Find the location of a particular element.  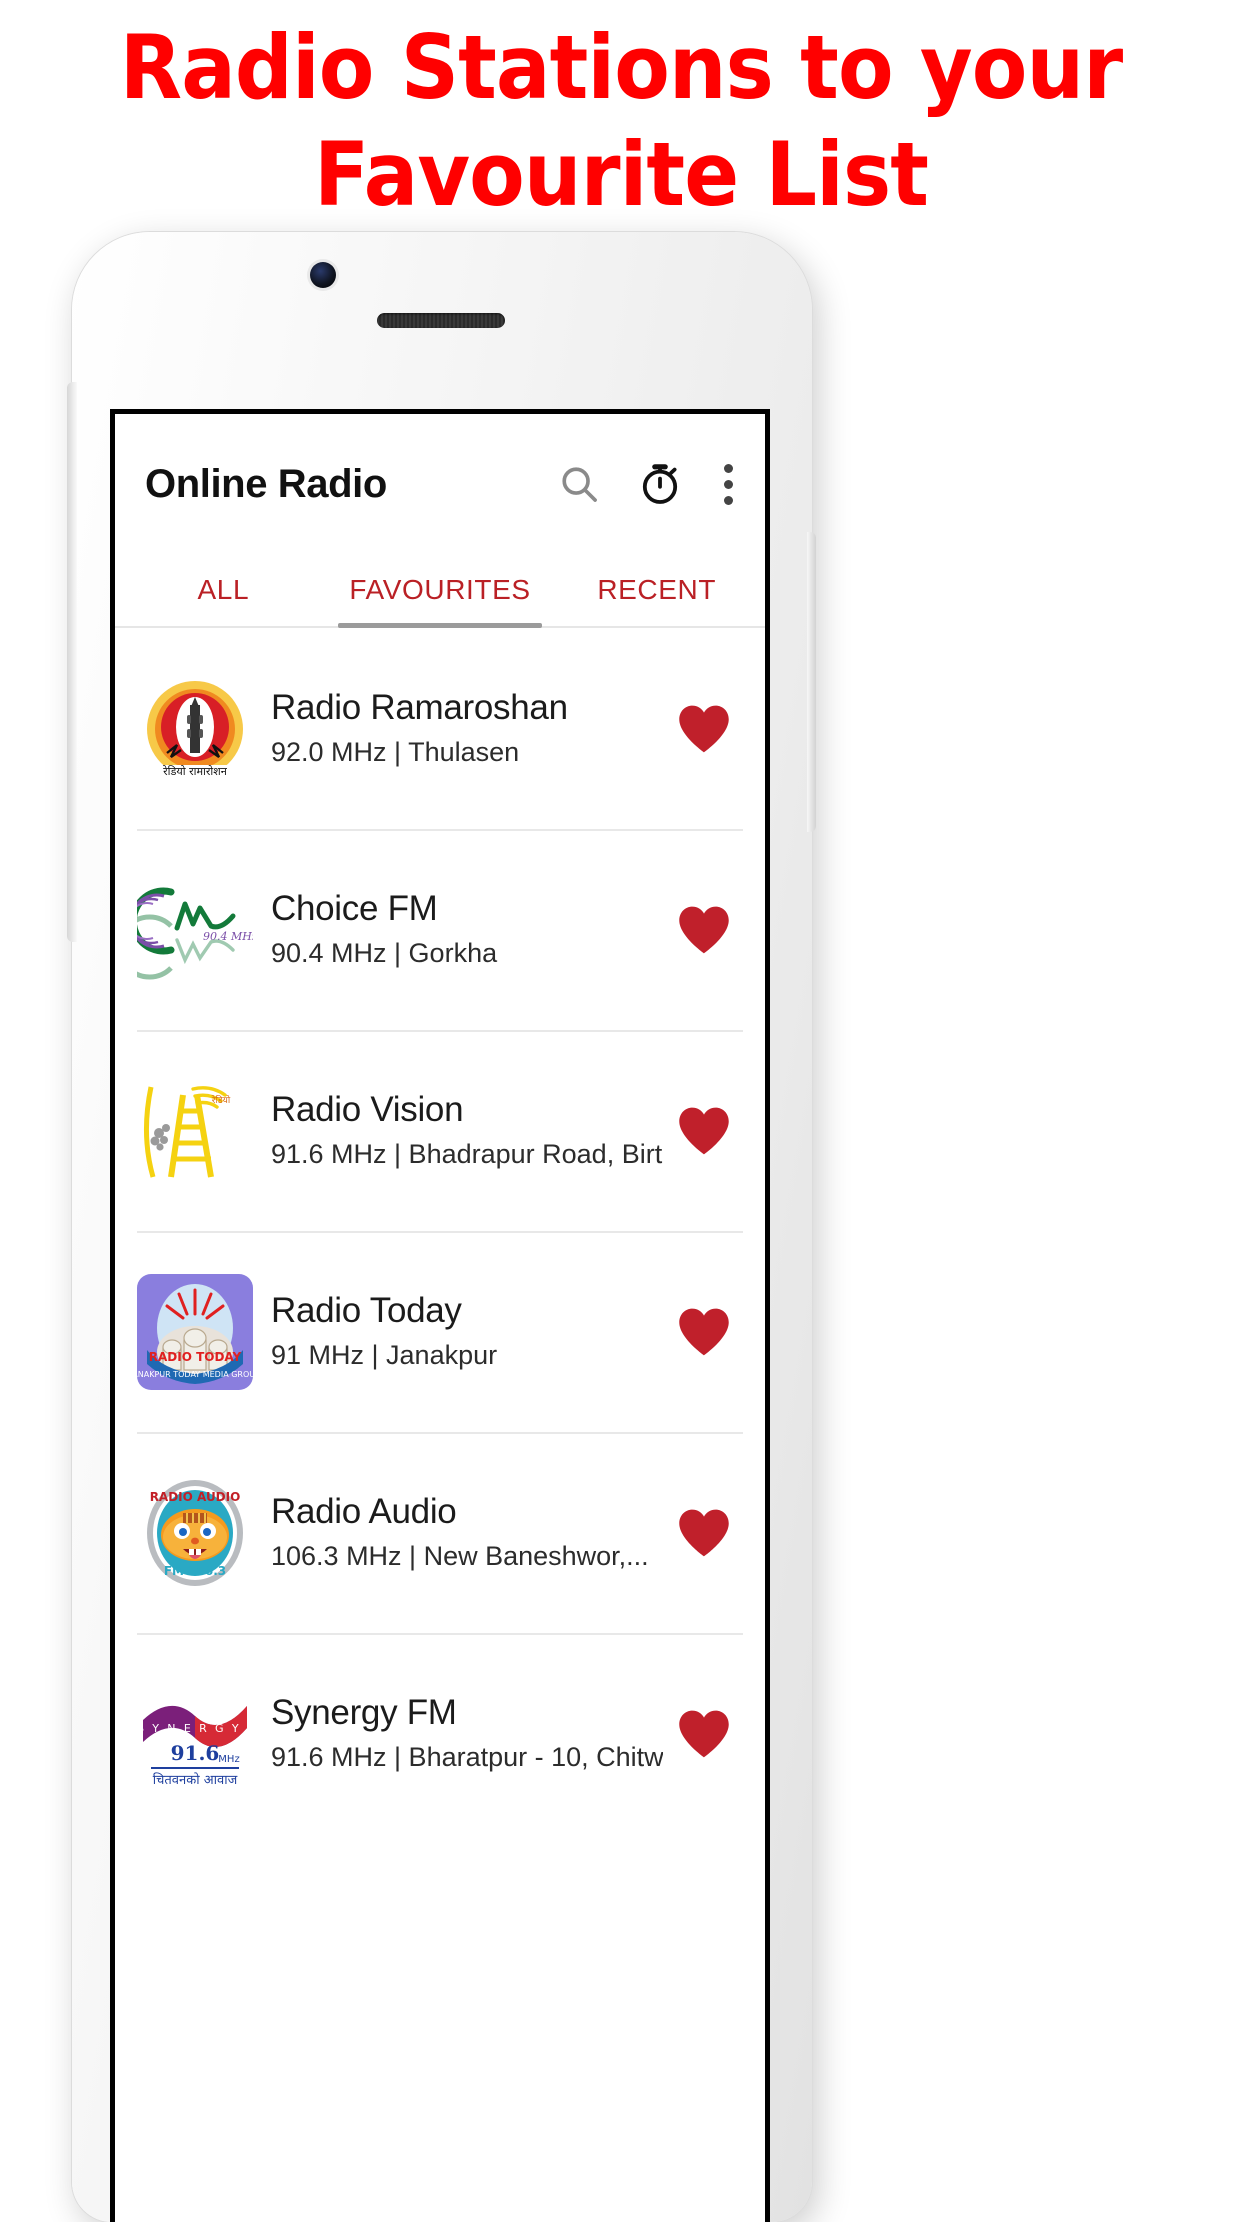

radio-vision-logo: रेडियो is located at coordinates (195, 1130).